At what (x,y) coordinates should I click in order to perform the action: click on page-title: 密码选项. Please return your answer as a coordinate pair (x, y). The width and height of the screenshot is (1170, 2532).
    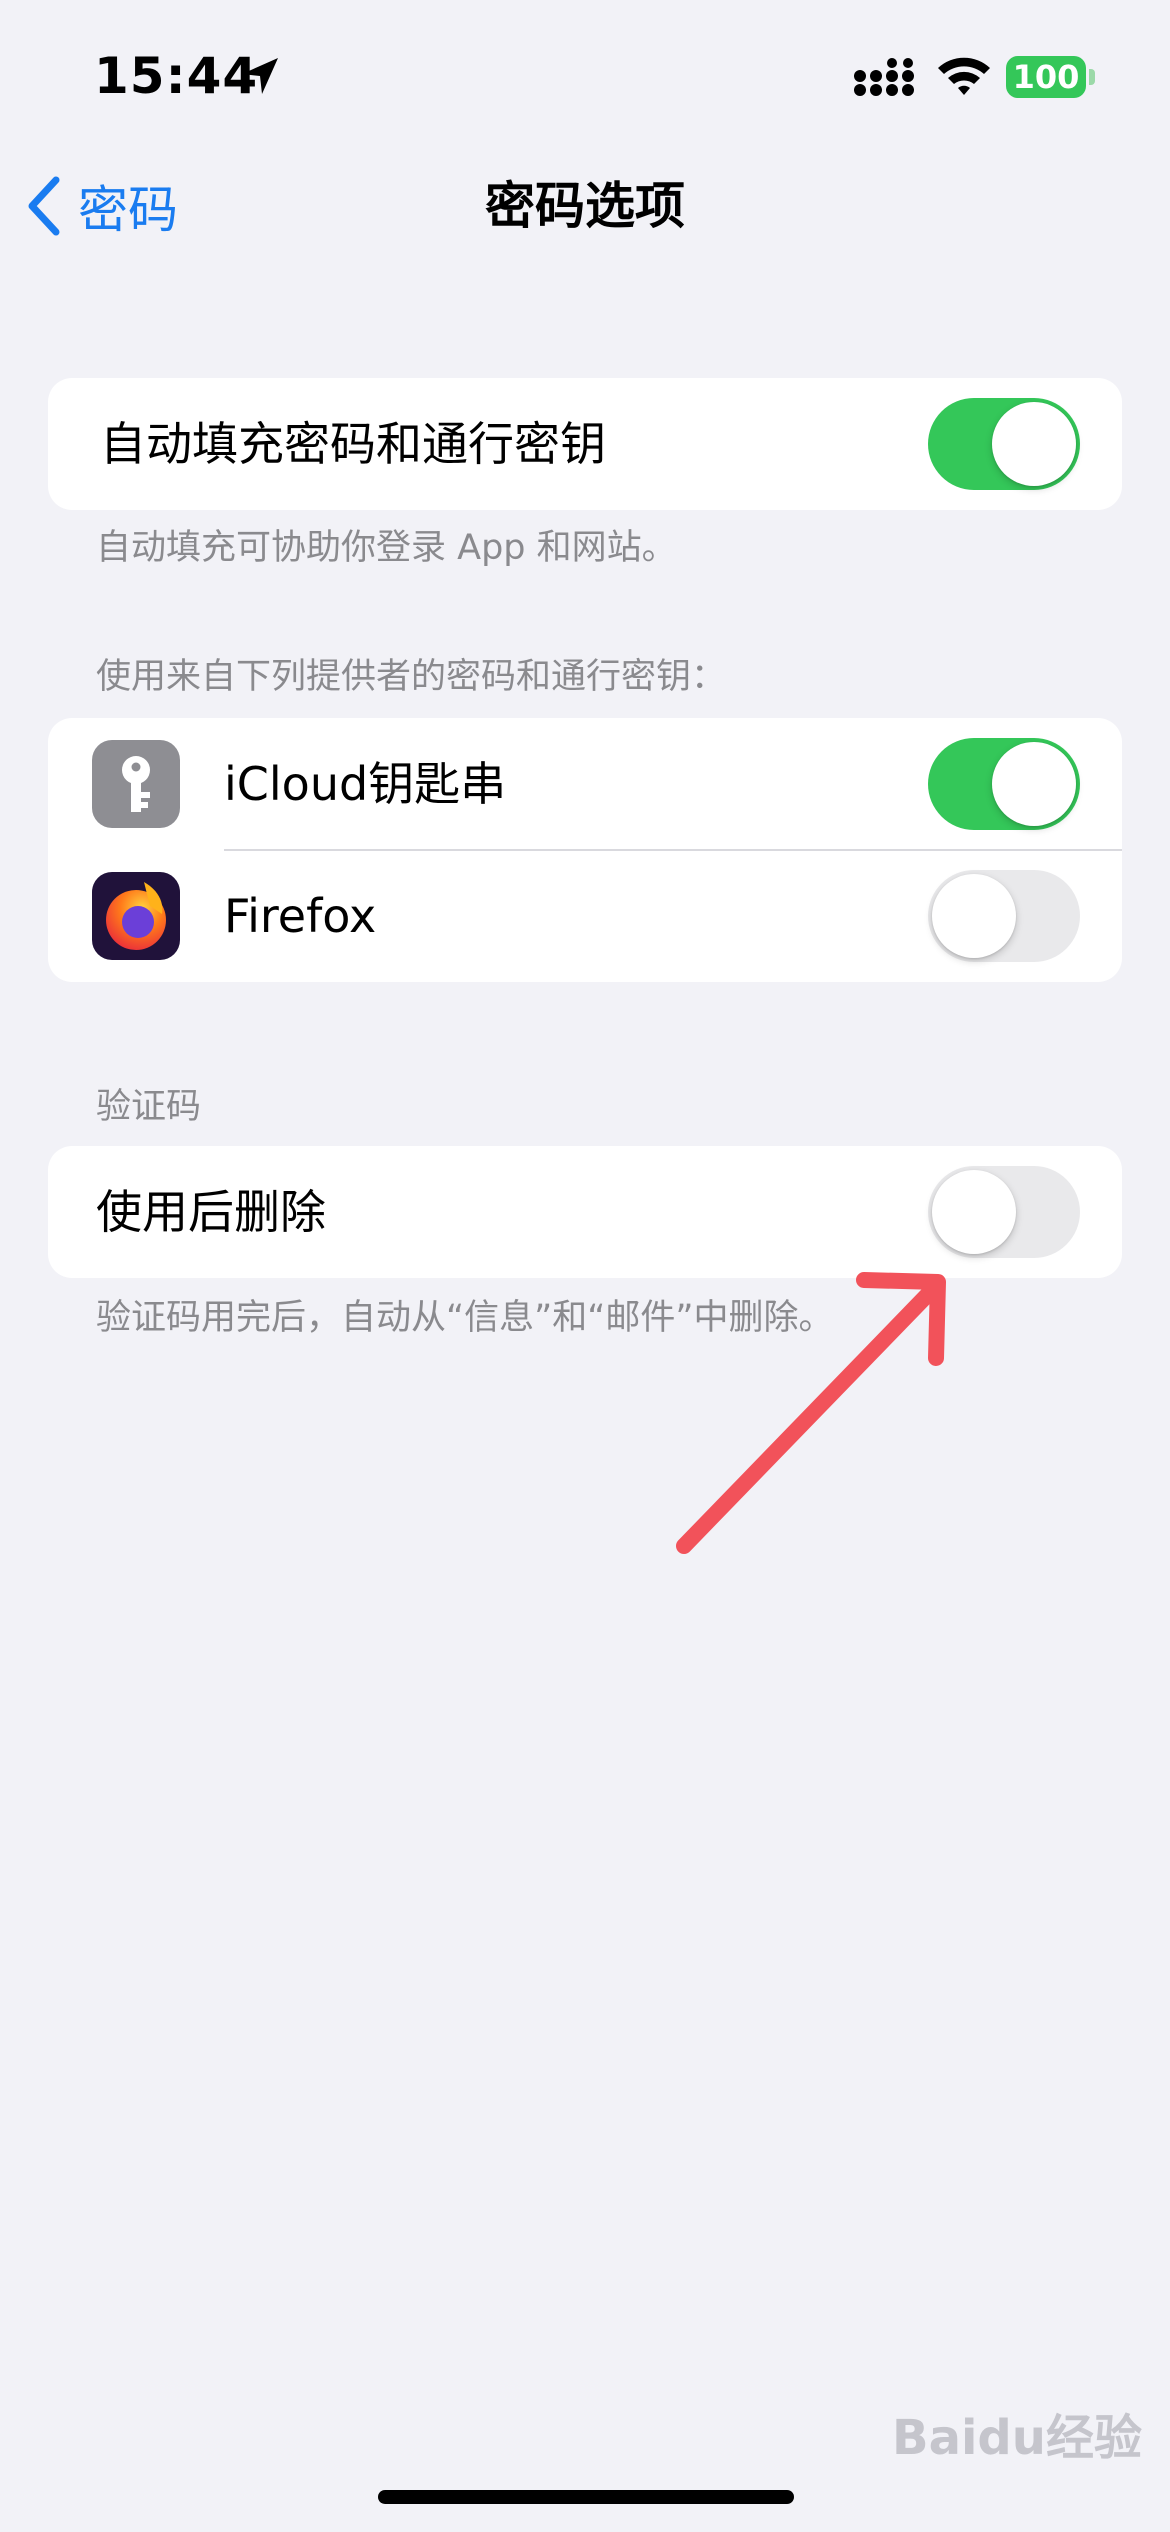
    Looking at the image, I should click on (585, 206).